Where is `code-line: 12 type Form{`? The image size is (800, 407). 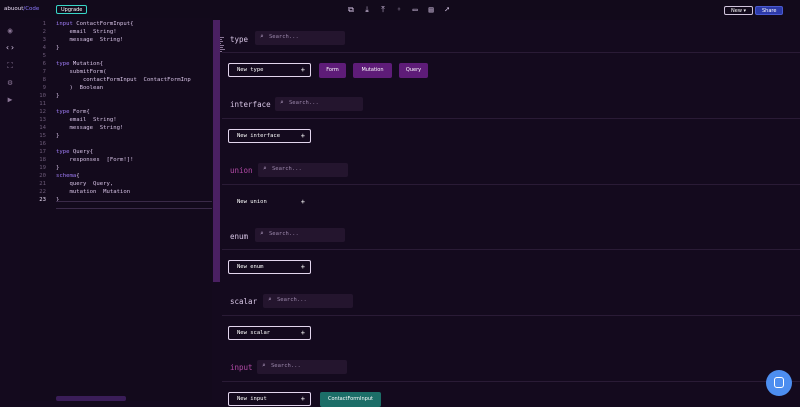
code-line: 12 type Form{ is located at coordinates (116, 112).